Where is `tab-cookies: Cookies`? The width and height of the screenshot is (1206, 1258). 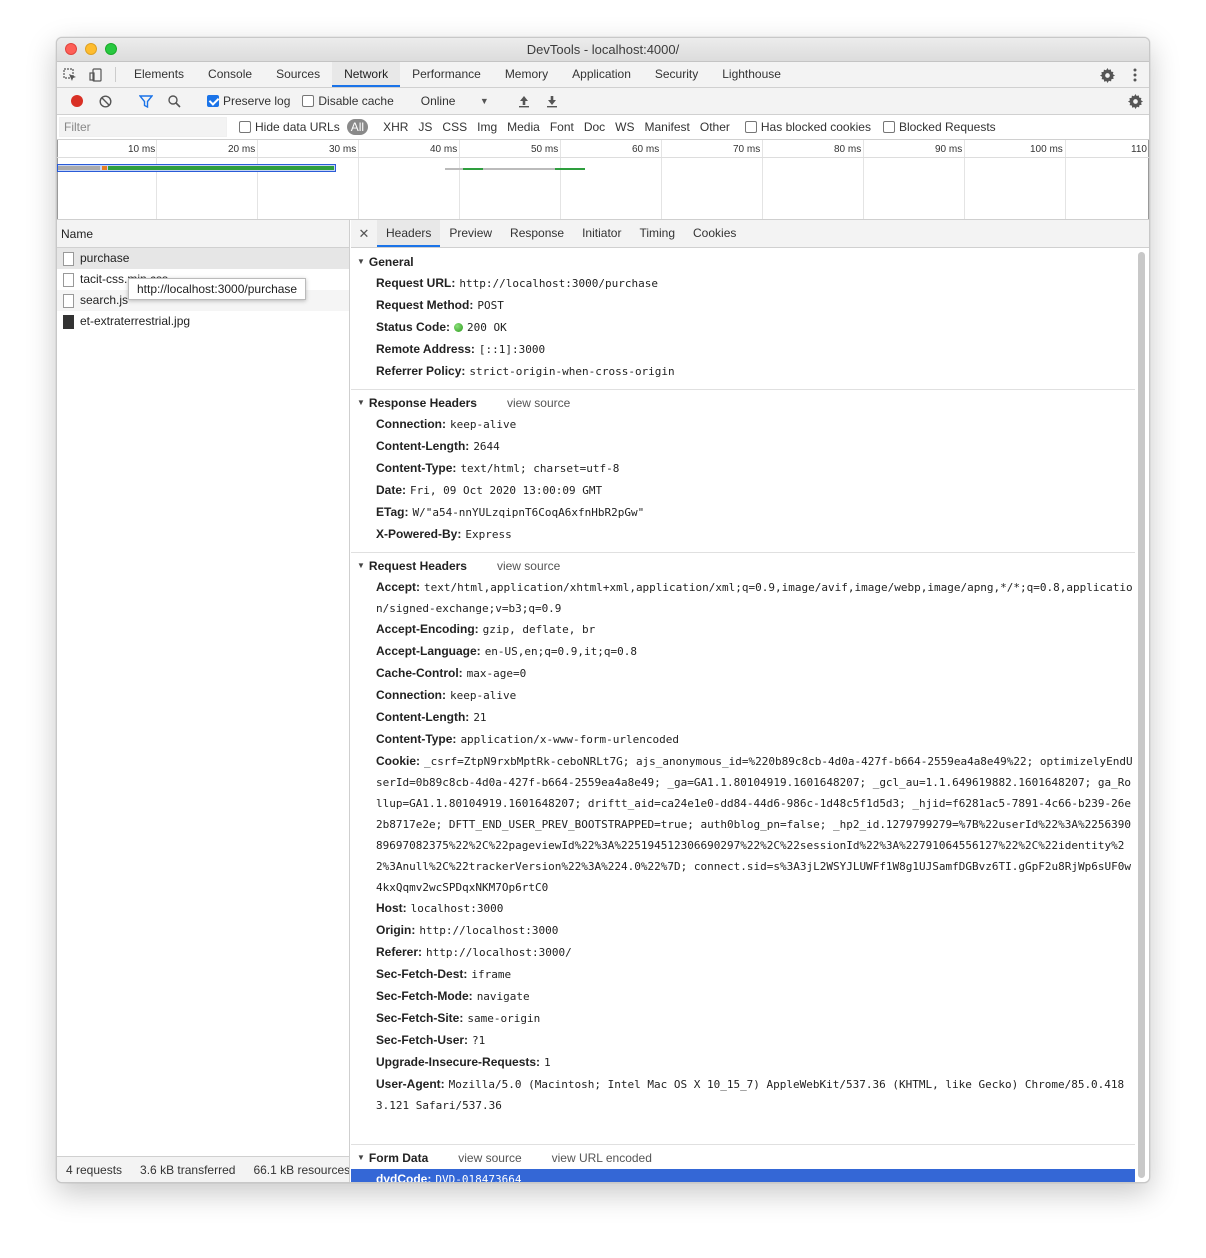
tab-cookies: Cookies is located at coordinates (714, 233).